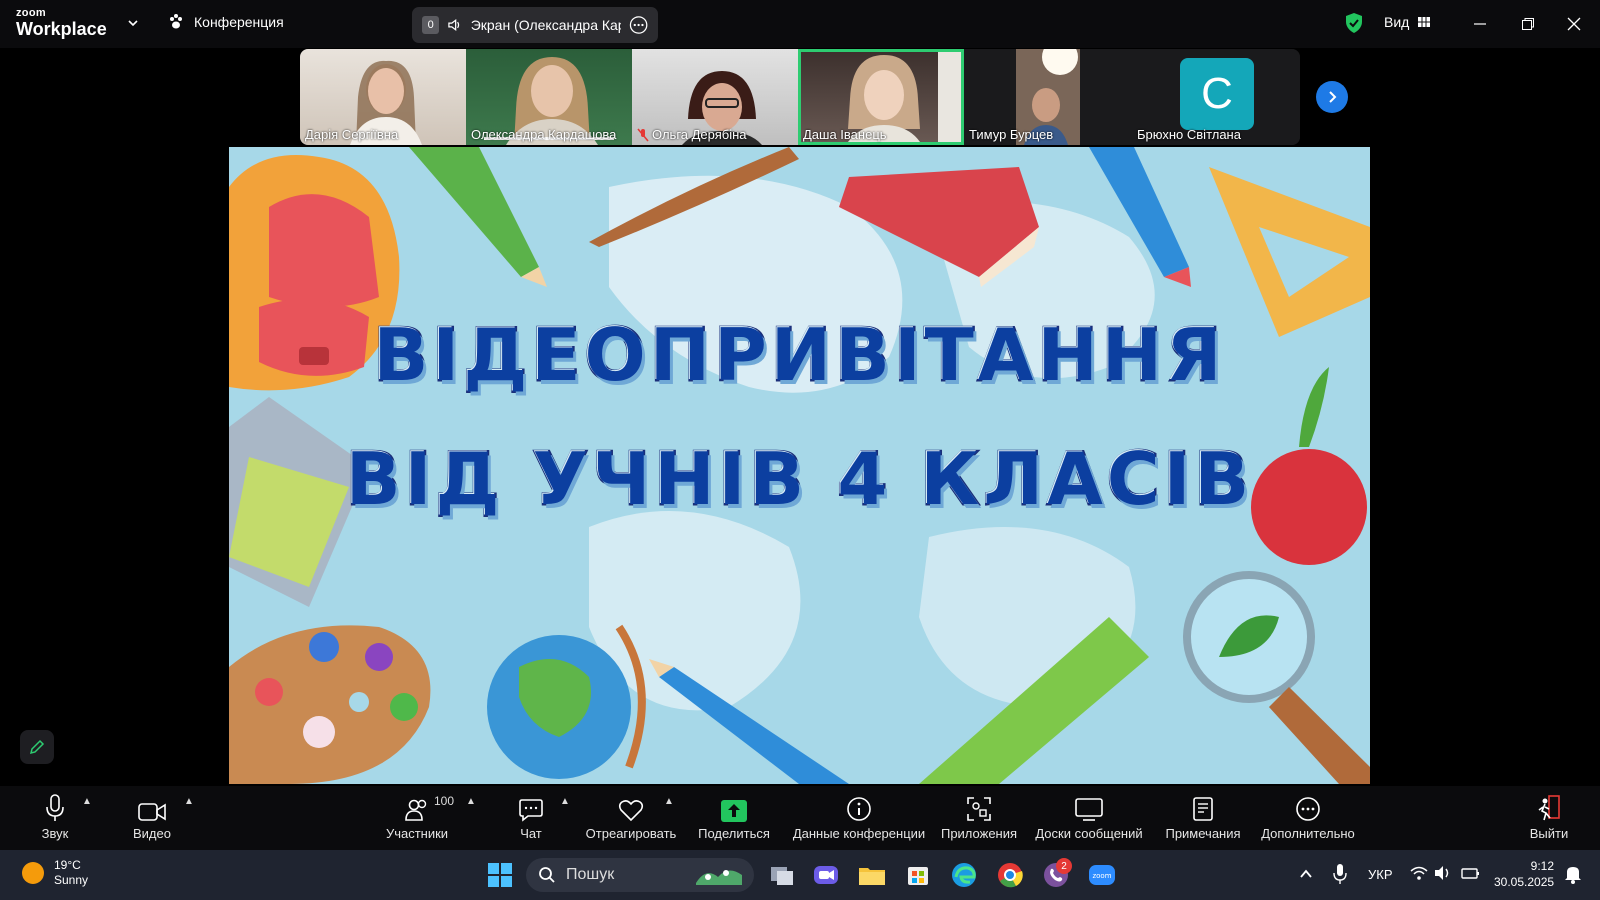 This screenshot has height=900, width=1600. I want to click on slide-title-line2: ВІД УЧНІВ 4 КЛАСІВ, so click(799, 479).